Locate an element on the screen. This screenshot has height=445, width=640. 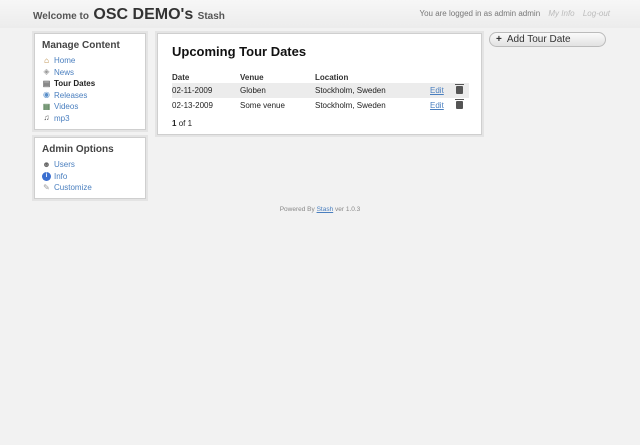
nav-item-tour-dates: ▤ Tour Dates is located at coordinates (90, 84).